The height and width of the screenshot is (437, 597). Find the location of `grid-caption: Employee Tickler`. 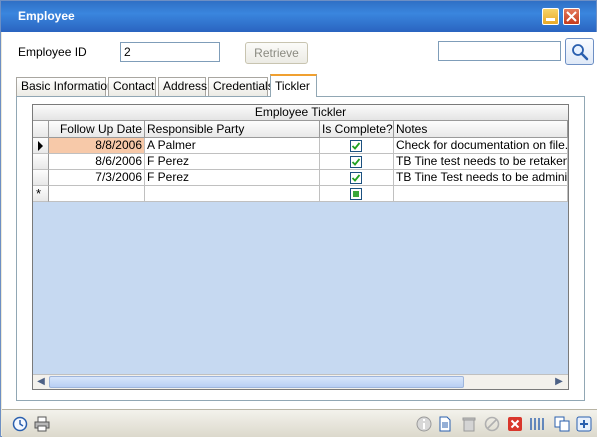

grid-caption: Employee Tickler is located at coordinates (300, 113).